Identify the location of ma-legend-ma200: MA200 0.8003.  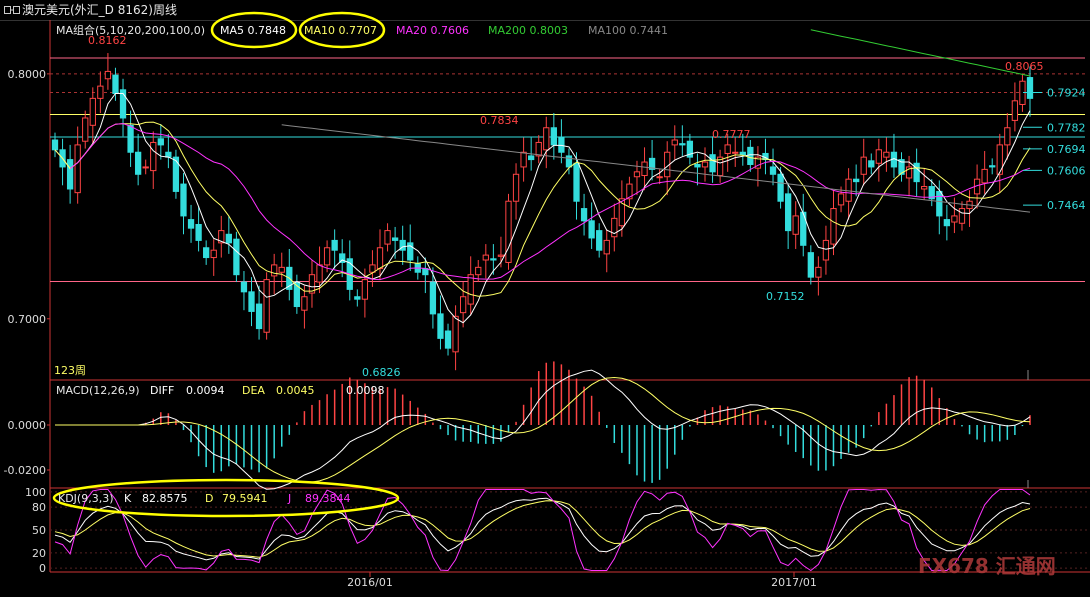
(528, 30).